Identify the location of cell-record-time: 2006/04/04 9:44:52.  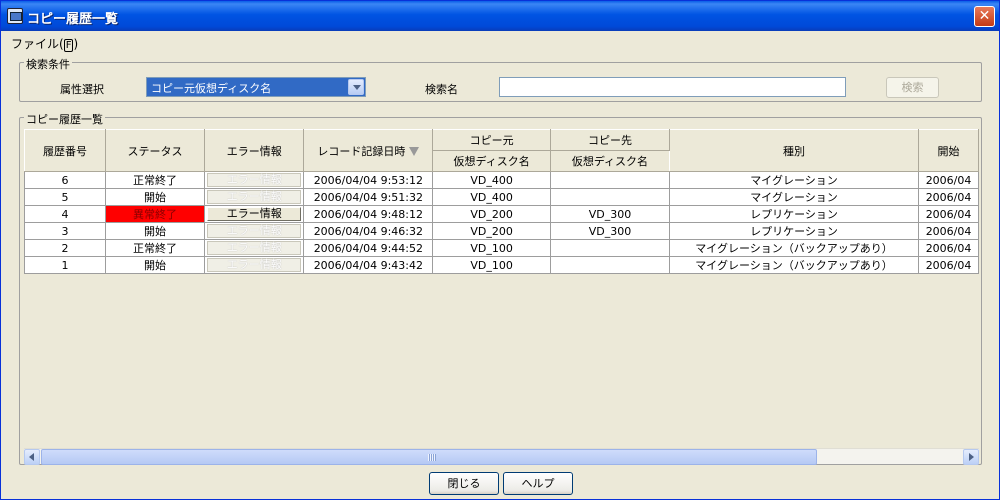
(368, 248).